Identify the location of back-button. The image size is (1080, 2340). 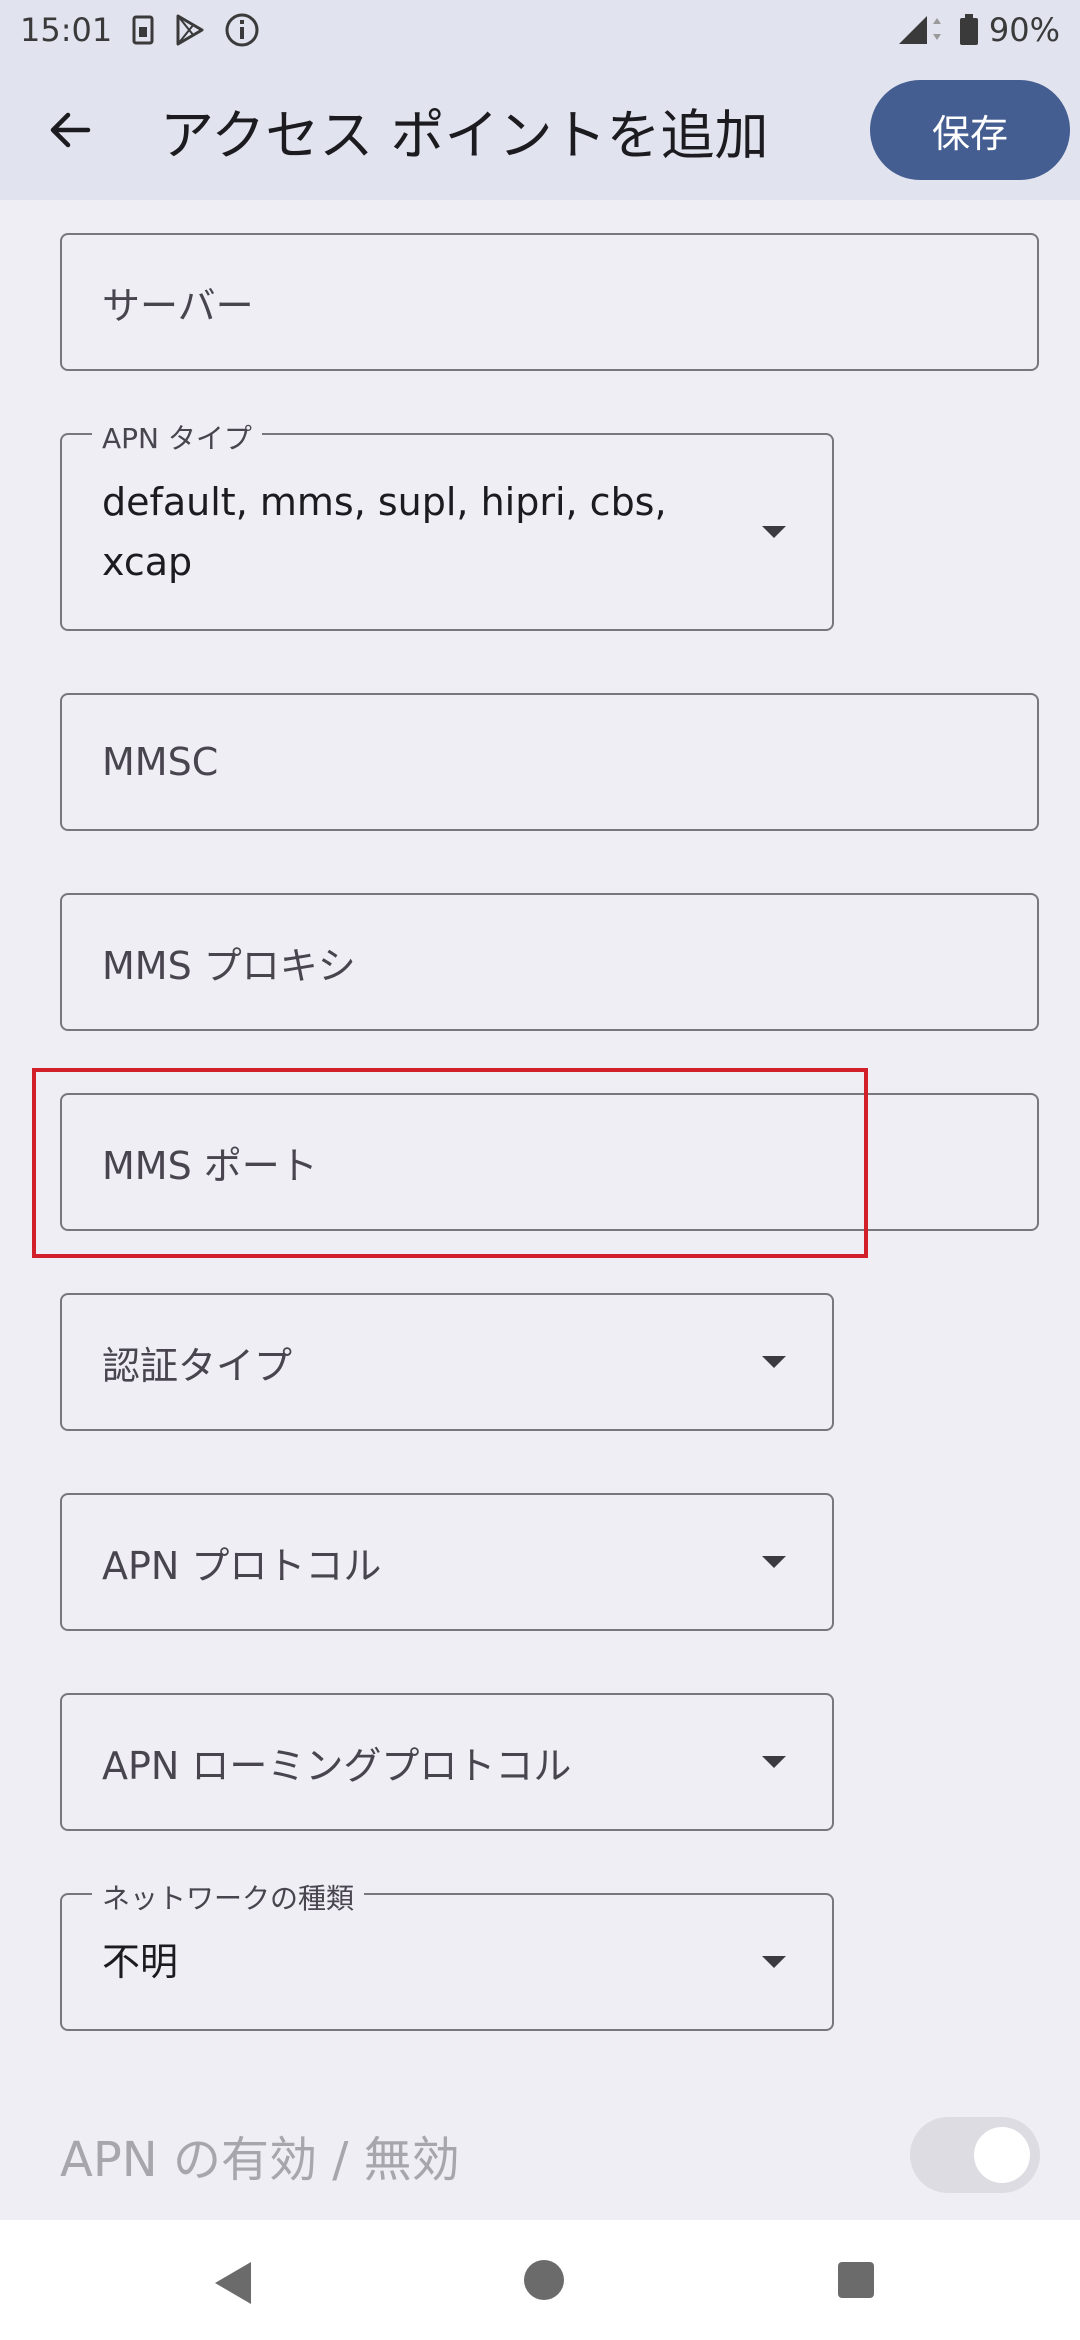
(70, 130).